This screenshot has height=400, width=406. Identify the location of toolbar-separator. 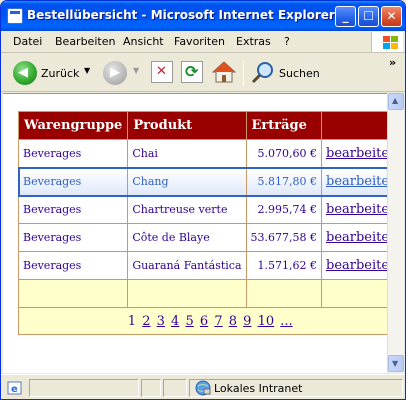
(243, 73).